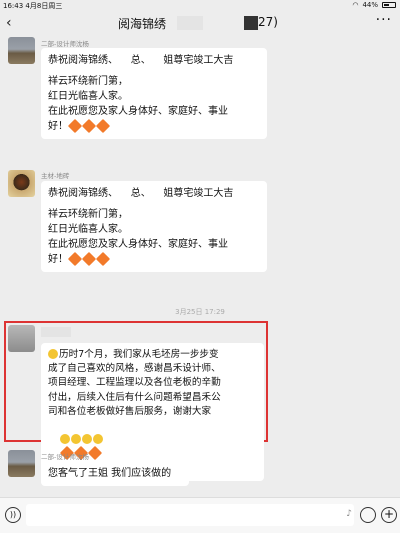 Image resolution: width=400 pixels, height=533 pixels. I want to click on status-right: ◠ 44%, so click(374, 5).